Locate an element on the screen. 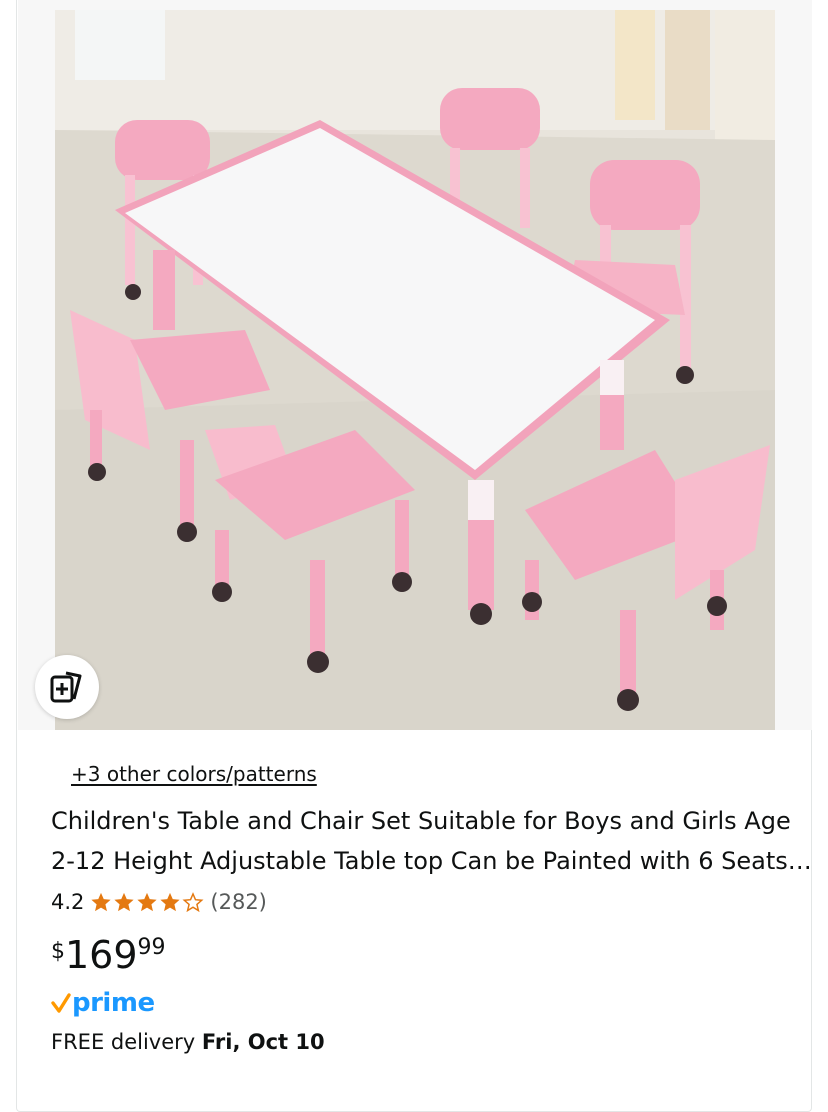  add-to-compare-icon is located at coordinates (66, 687).